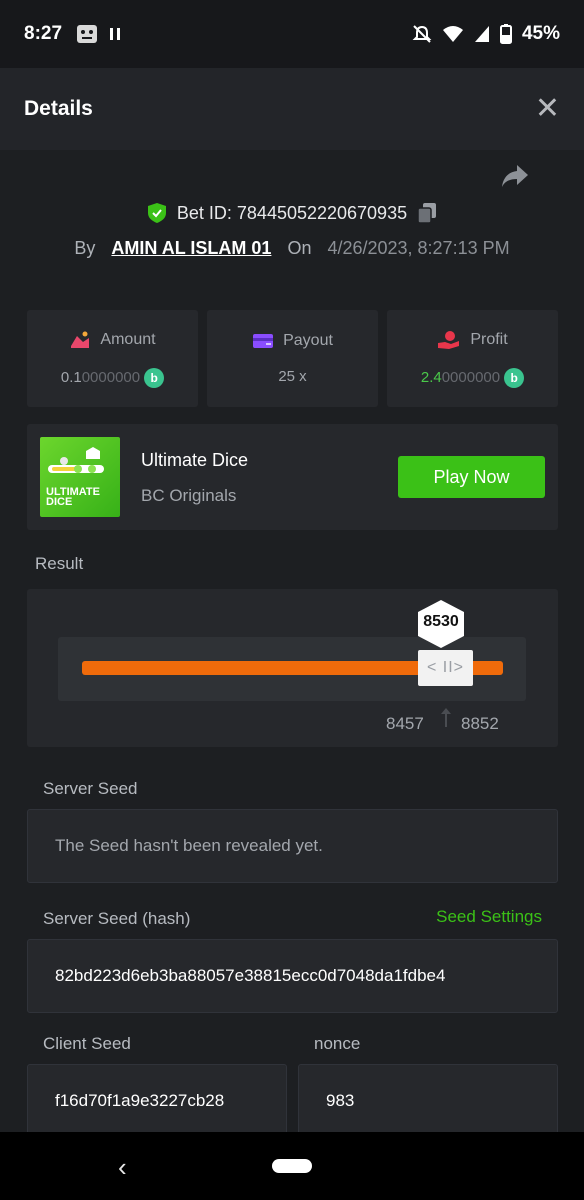 The height and width of the screenshot is (1200, 584). Describe the element at coordinates (292, 376) in the screenshot. I see `payout-value: 25 x` at that location.